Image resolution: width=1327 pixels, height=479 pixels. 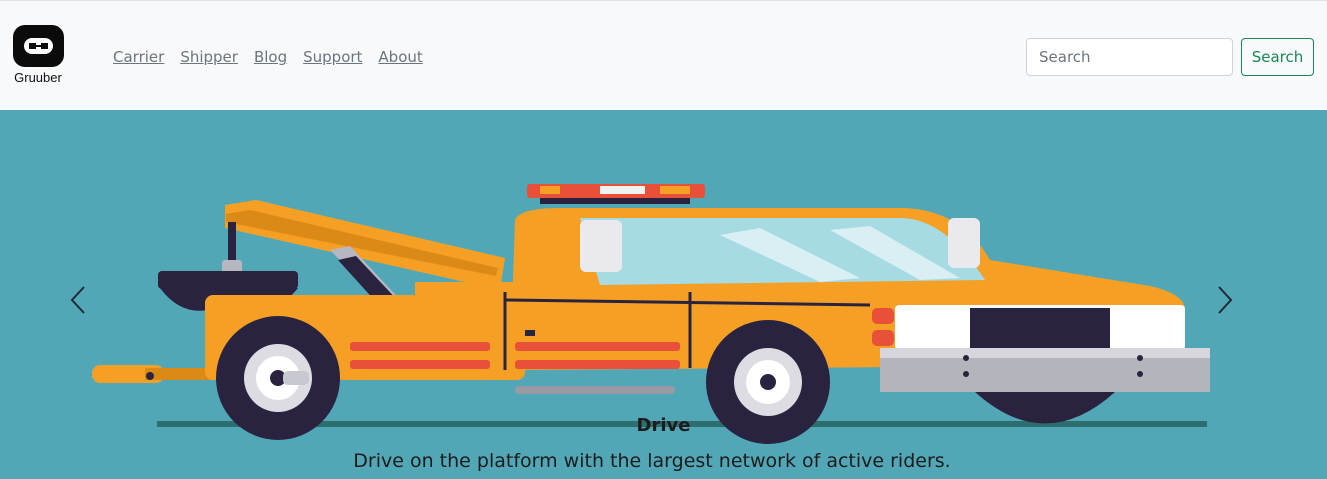 What do you see at coordinates (663, 425) in the screenshot?
I see `carousel-caption-title: Drive` at bounding box center [663, 425].